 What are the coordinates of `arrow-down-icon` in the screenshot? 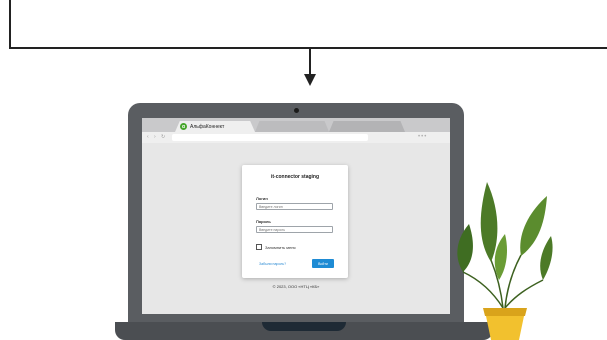 It's located at (310, 80).